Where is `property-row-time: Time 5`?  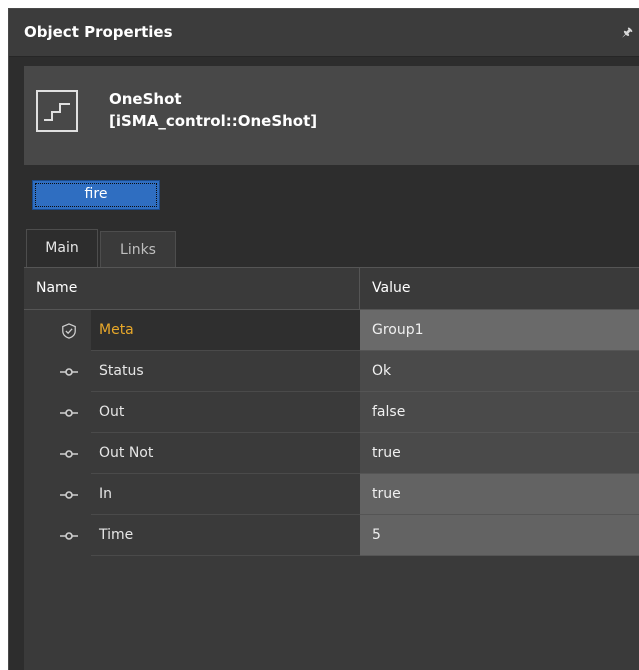 property-row-time: Time 5 is located at coordinates (331, 535).